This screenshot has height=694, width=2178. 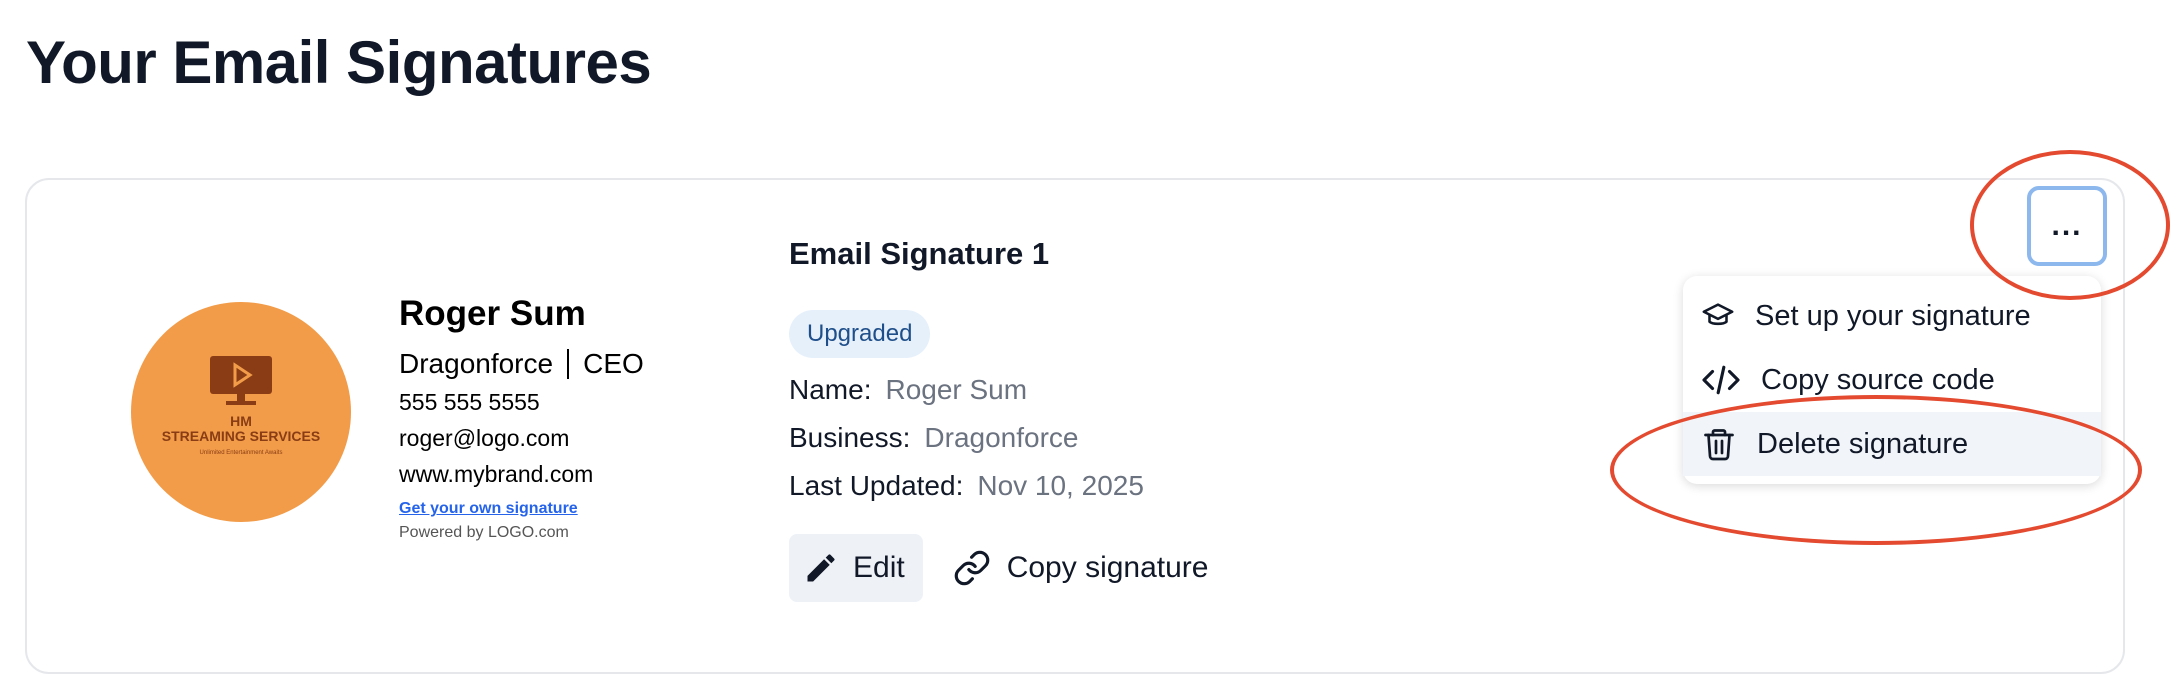 I want to click on divider, so click(x=568, y=364).